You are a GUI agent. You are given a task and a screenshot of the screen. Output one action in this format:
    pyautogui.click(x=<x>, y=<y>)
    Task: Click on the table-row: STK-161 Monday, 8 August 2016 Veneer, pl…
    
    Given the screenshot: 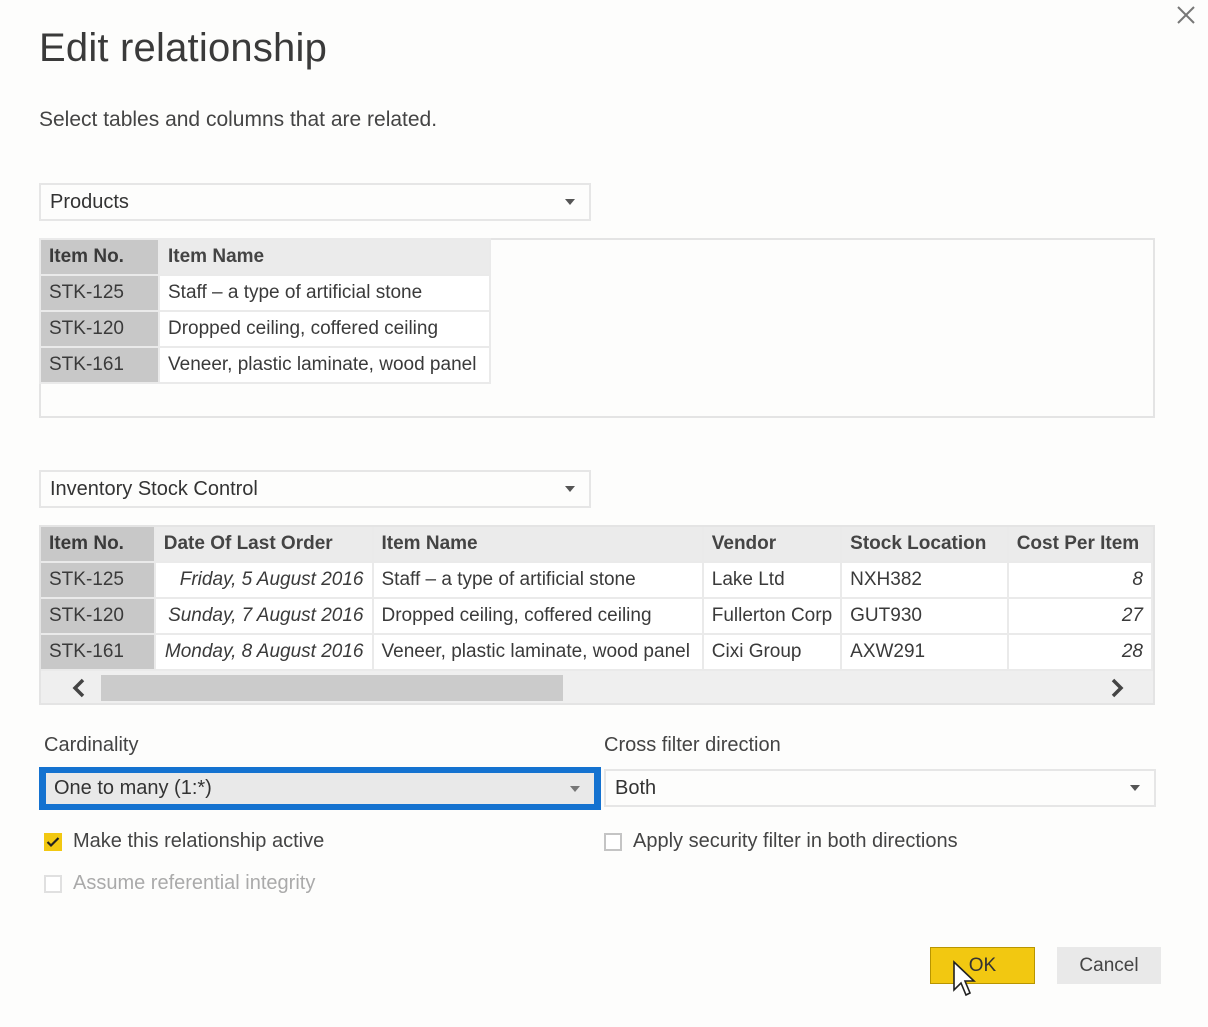 What is the action you would take?
    pyautogui.click(x=597, y=652)
    